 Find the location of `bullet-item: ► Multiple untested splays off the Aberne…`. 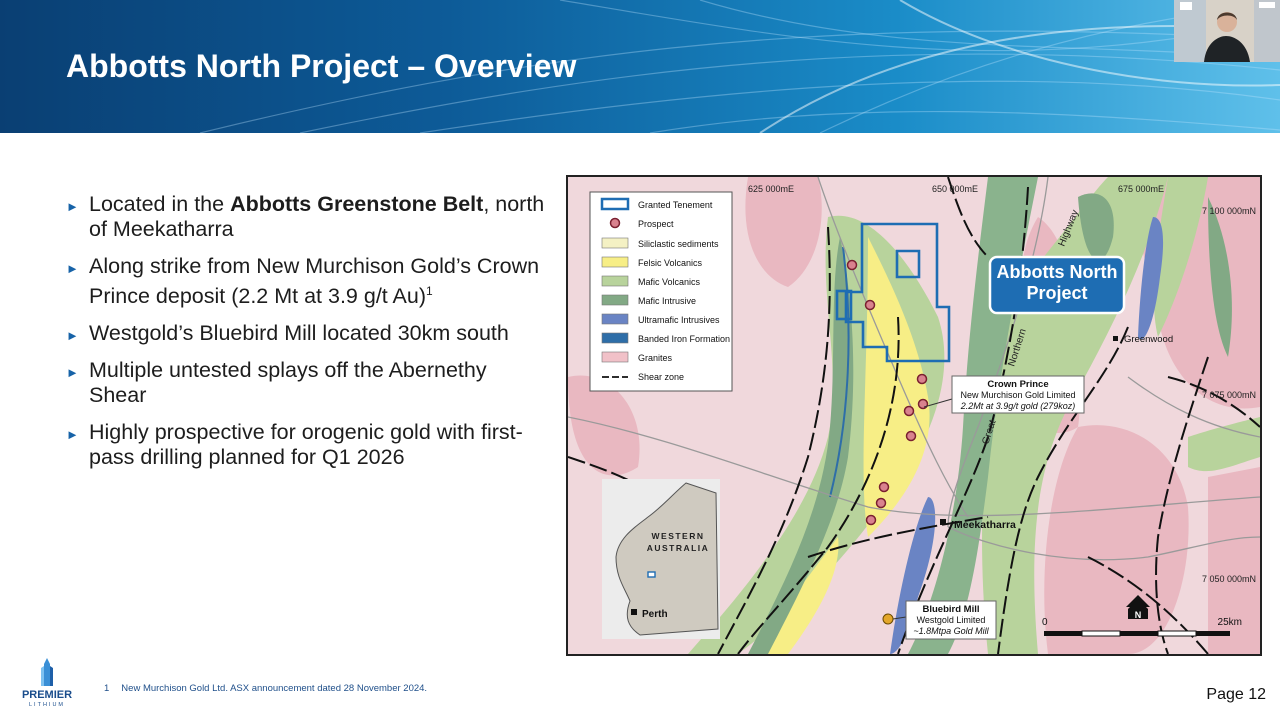

bullet-item: ► Multiple untested splays off the Aberne… is located at coordinates (276, 383).